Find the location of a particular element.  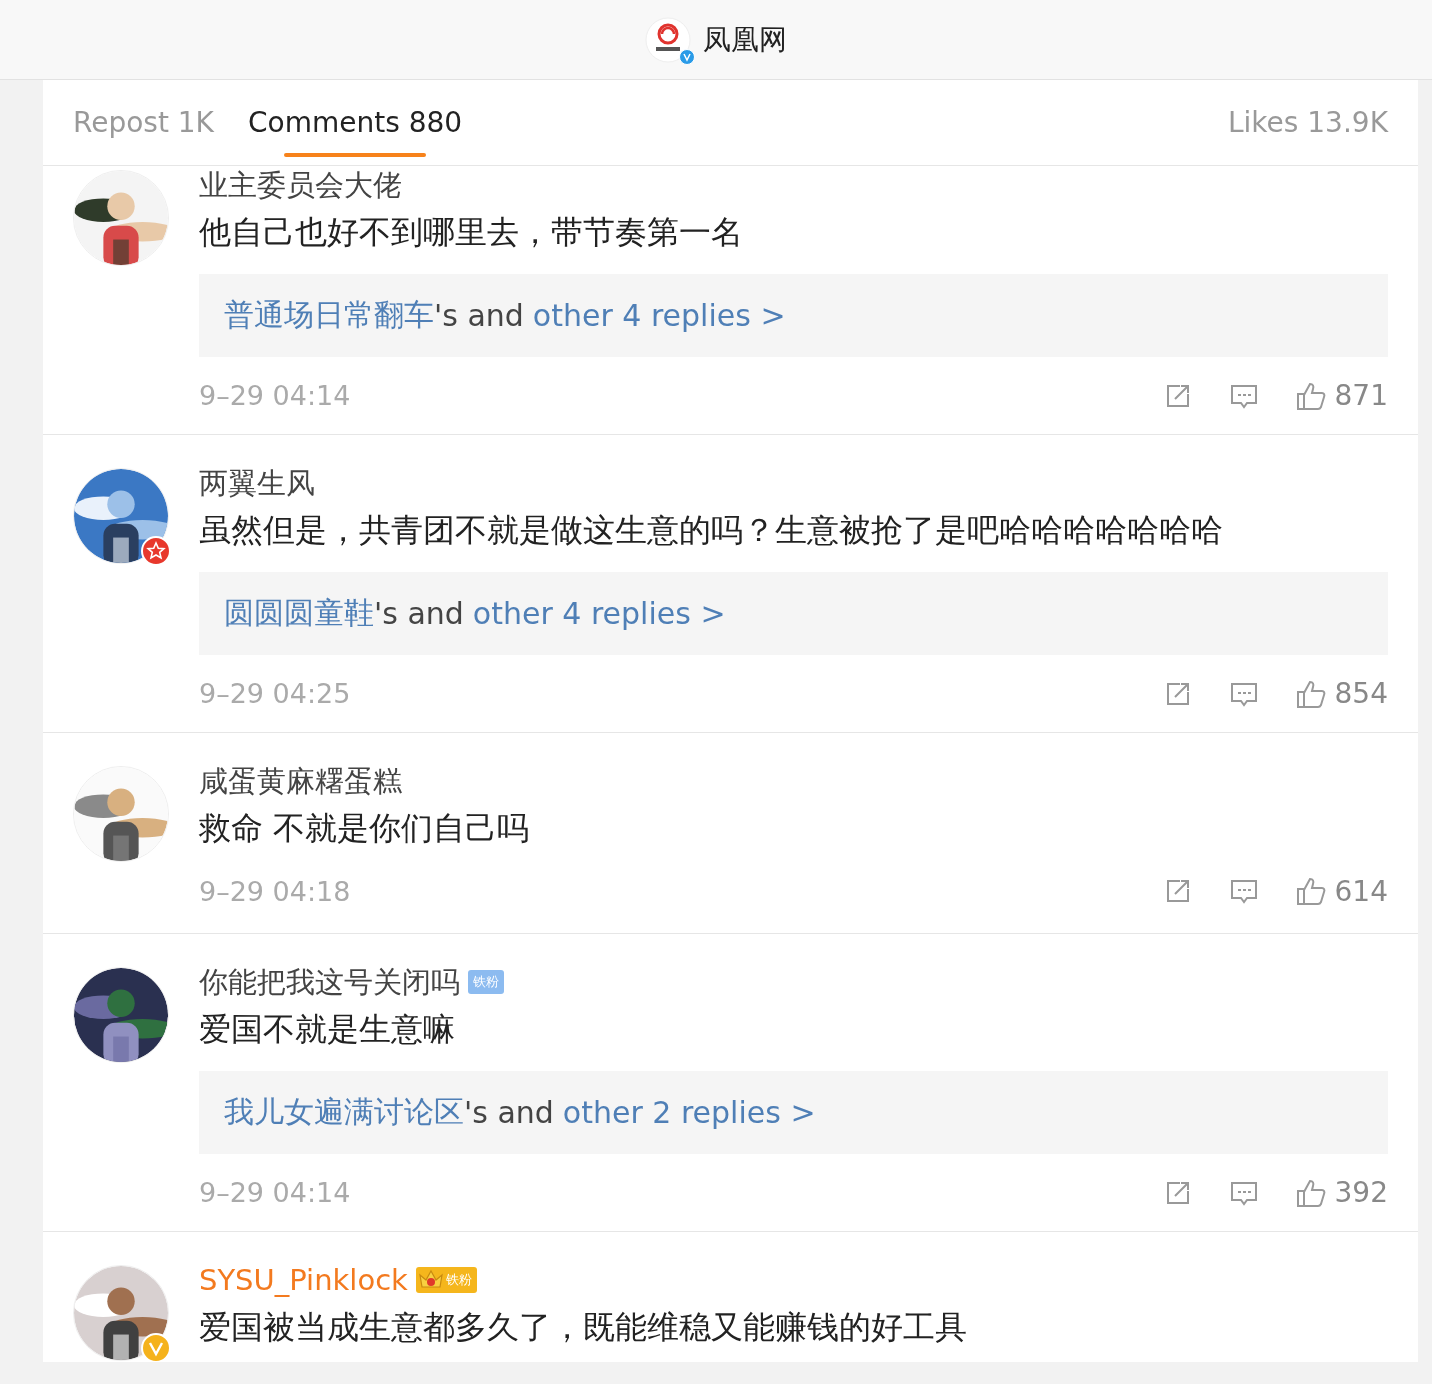

badge-label: 铁粉 is located at coordinates (458, 1280).